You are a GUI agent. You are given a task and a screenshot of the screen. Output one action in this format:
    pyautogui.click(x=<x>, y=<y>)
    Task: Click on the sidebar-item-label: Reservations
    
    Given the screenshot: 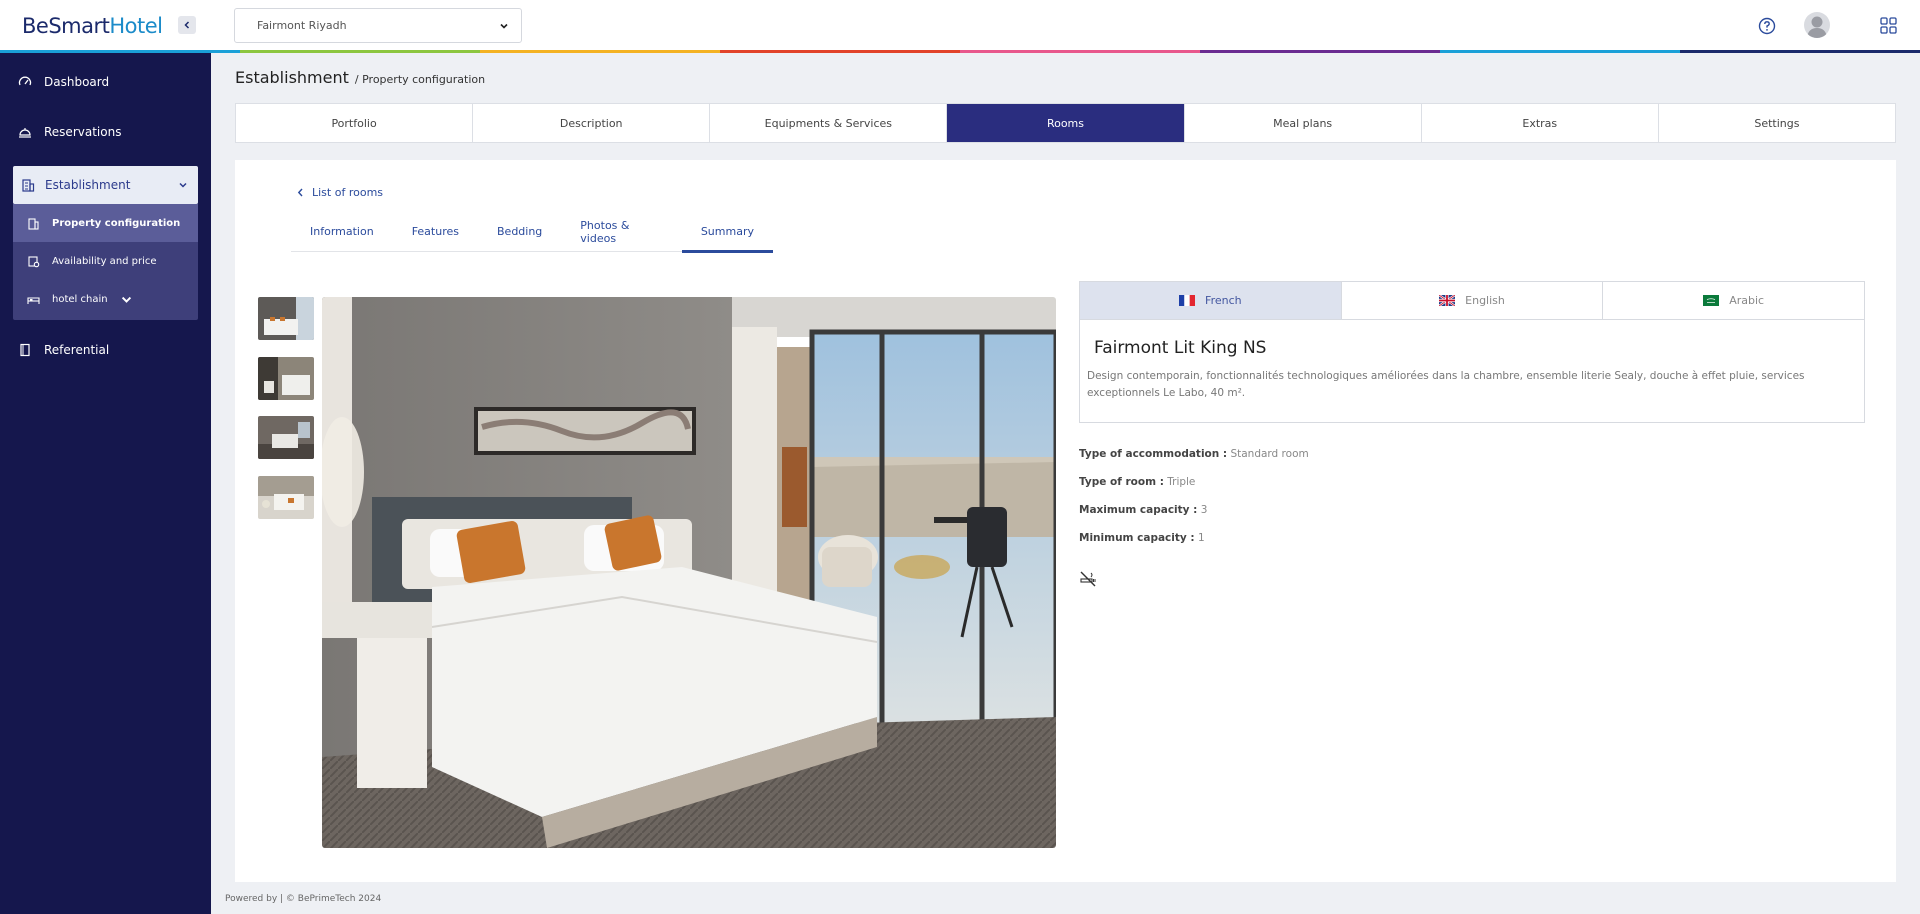 What is the action you would take?
    pyautogui.click(x=83, y=132)
    